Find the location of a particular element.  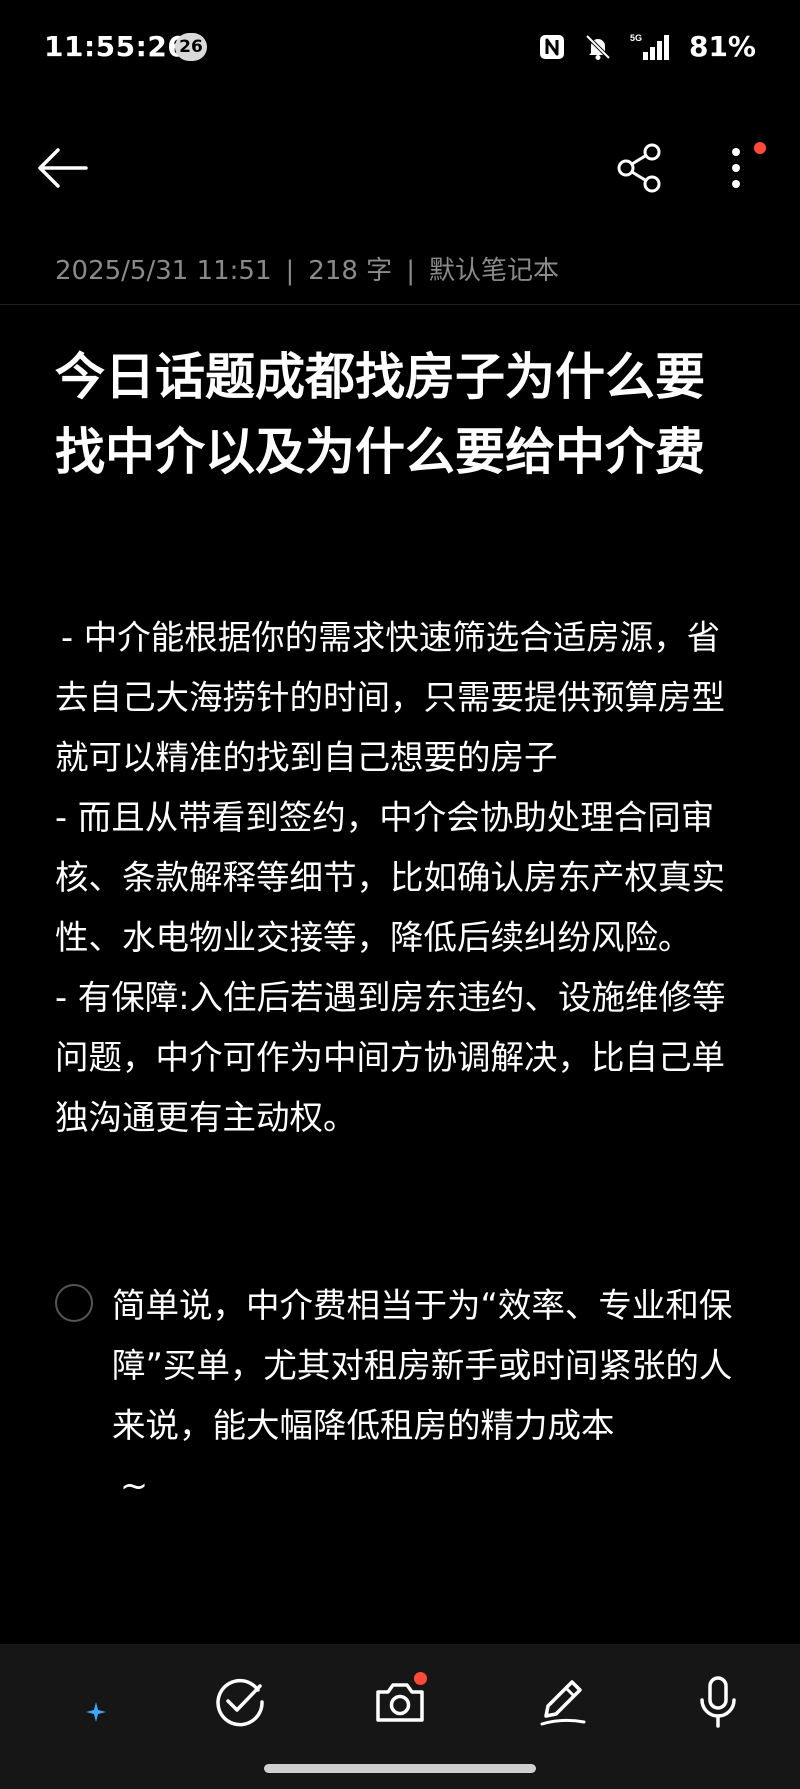

status-bar: 11:55:26 26 5G 81% is located at coordinates (400, 48).